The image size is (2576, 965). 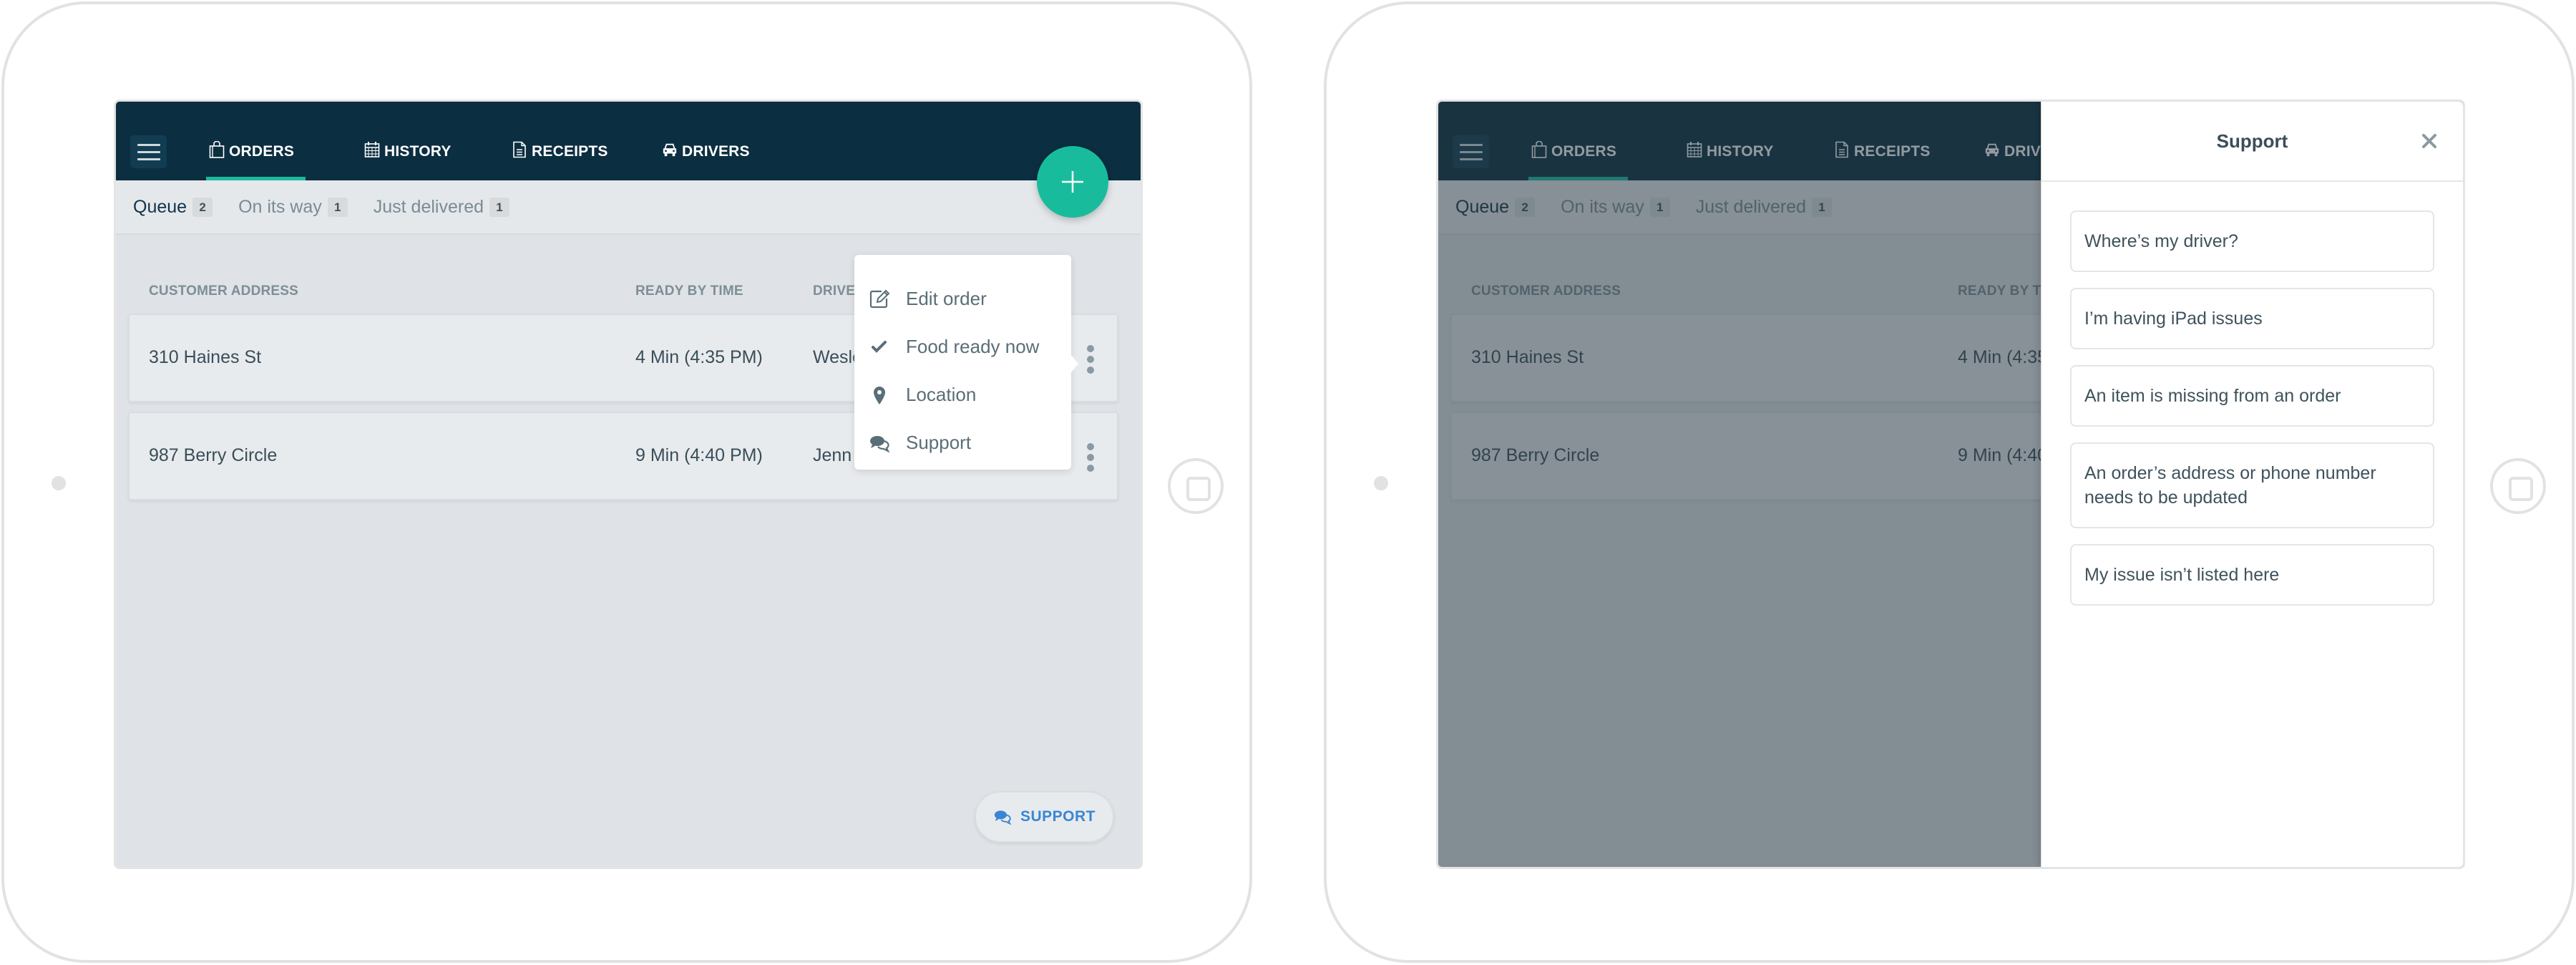 I want to click on check-icon, so click(x=879, y=346).